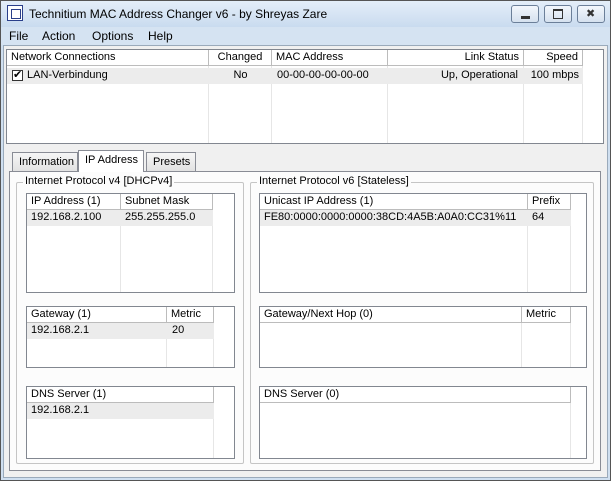 The height and width of the screenshot is (481, 611). Describe the element at coordinates (112, 36) in the screenshot. I see `menu-options: Options` at that location.